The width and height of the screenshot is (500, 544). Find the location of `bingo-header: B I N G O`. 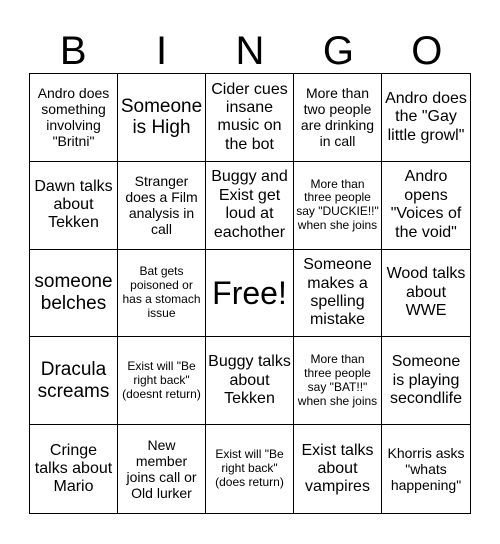

bingo-header: B I N G O is located at coordinates (250, 50).